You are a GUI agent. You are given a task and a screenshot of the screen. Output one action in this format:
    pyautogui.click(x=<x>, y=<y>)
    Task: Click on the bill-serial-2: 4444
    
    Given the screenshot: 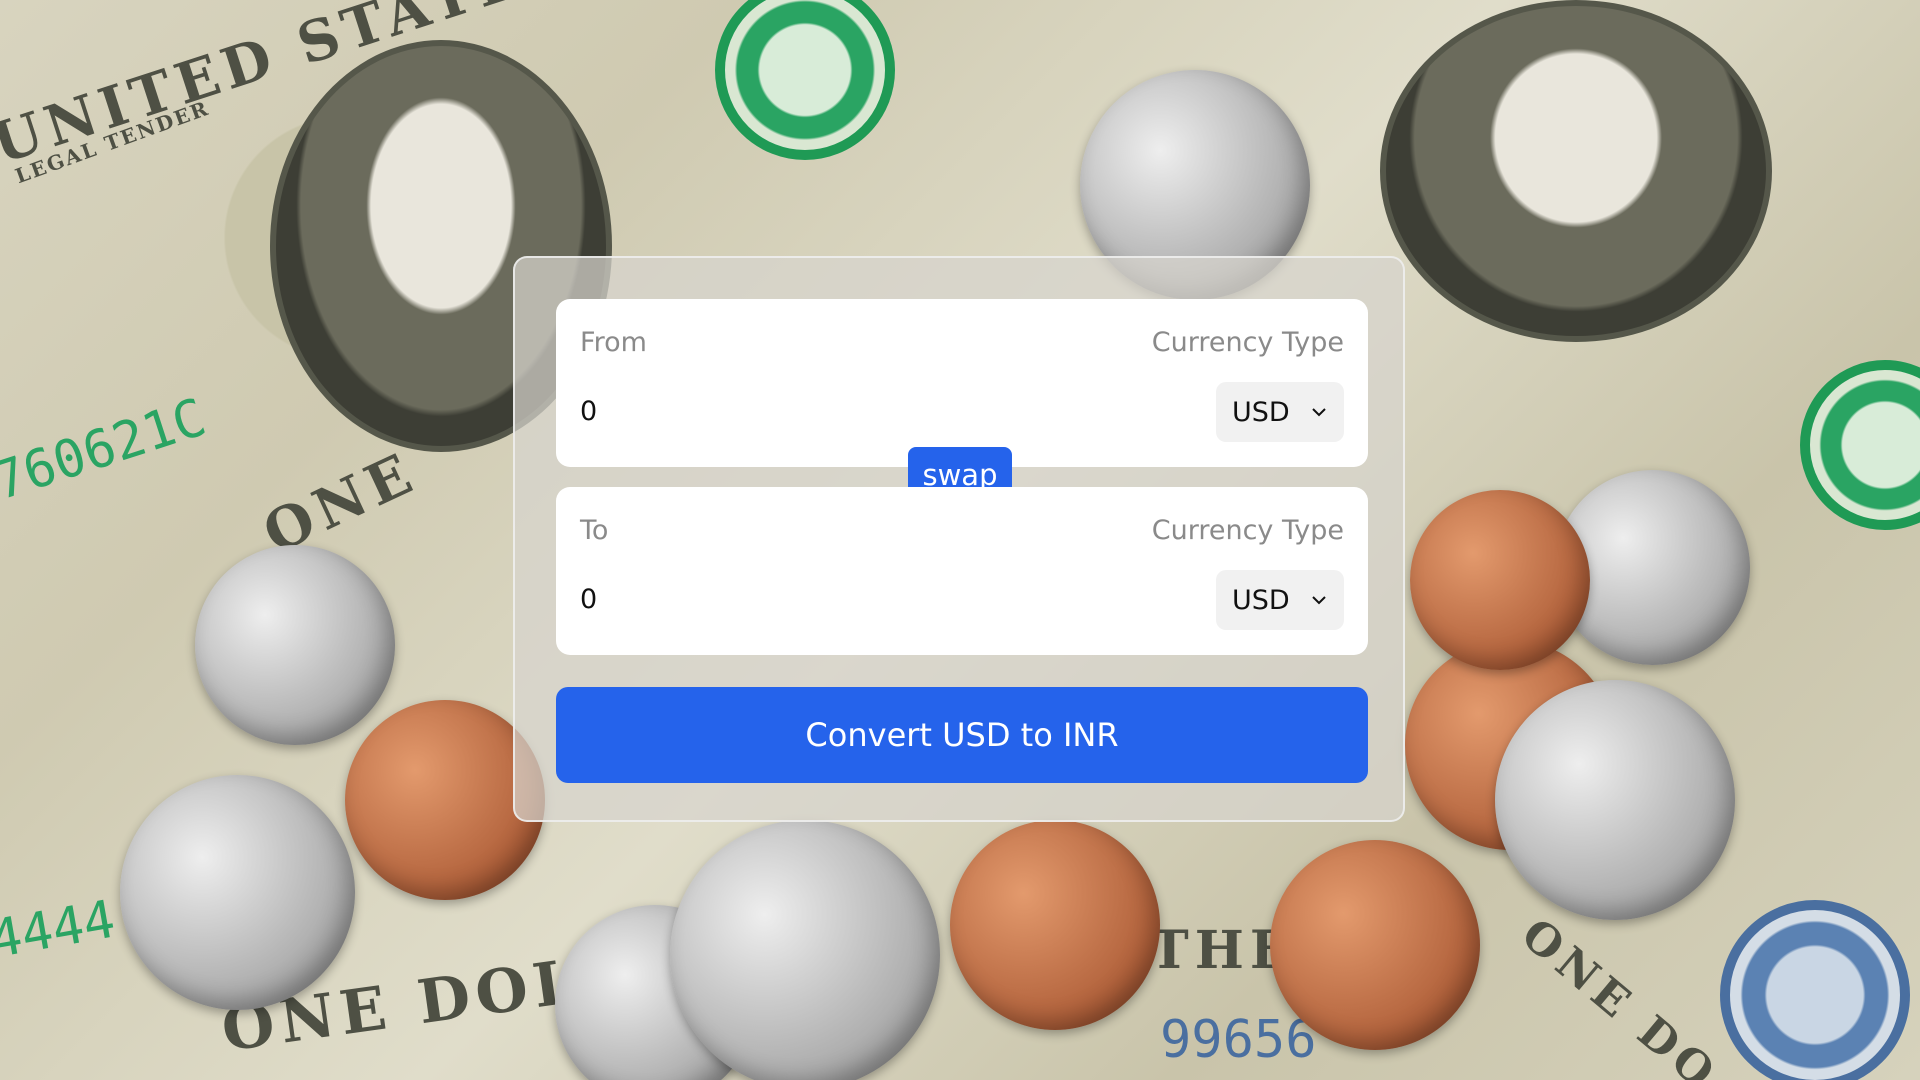 What is the action you would take?
    pyautogui.click(x=60, y=930)
    